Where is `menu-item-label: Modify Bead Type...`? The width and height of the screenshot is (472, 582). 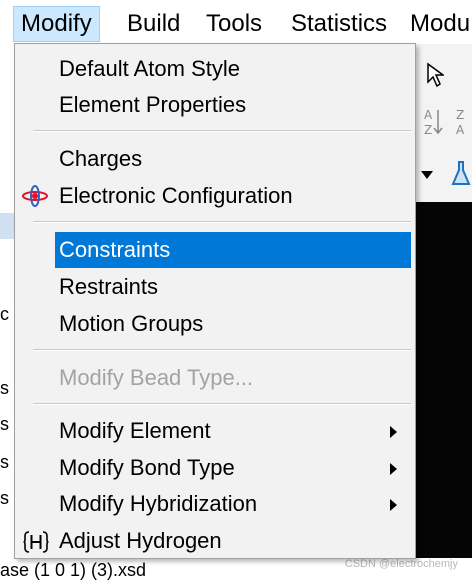
menu-item-label: Modify Bead Type... is located at coordinates (156, 377).